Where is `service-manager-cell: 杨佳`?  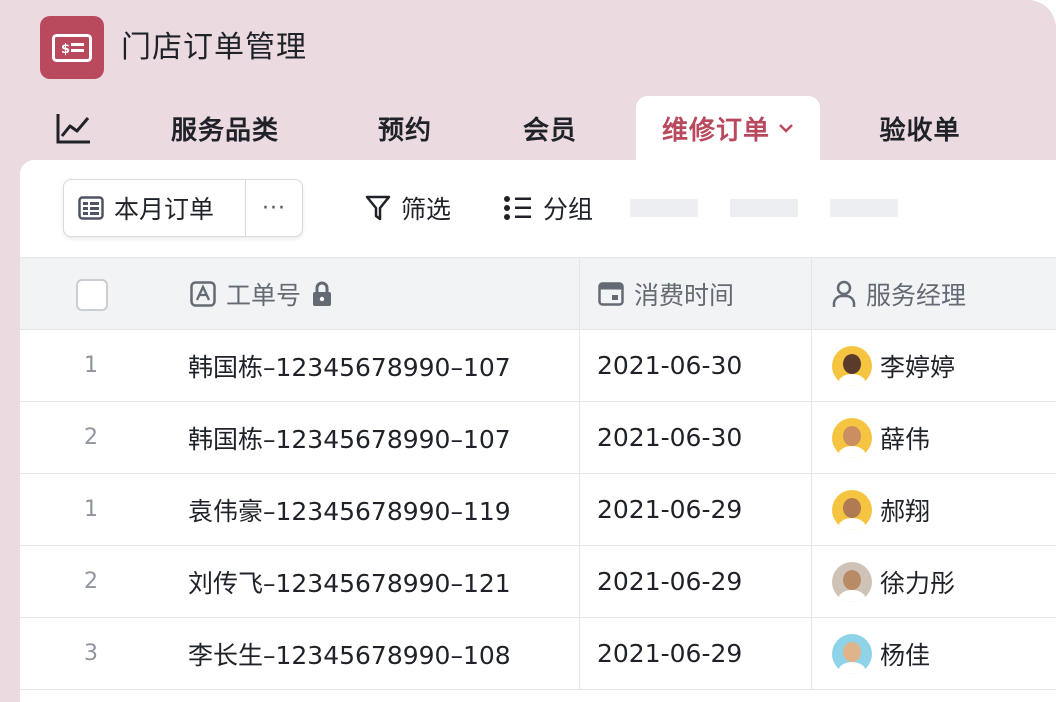
service-manager-cell: 杨佳 is located at coordinates (881, 653).